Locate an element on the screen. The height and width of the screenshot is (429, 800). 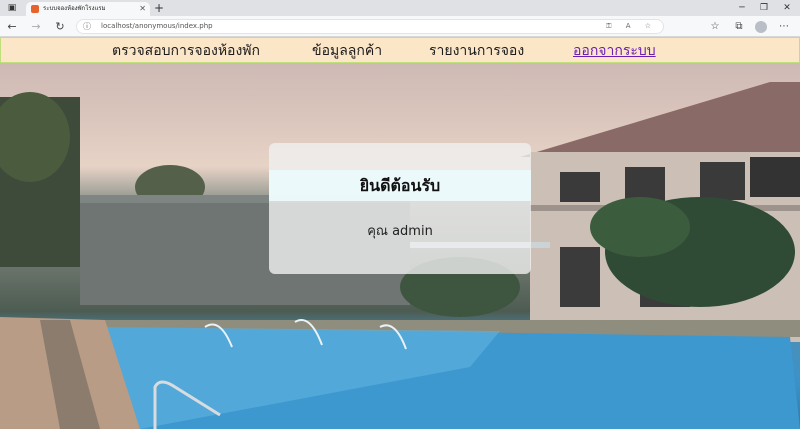
profile-avatar is located at coordinates (761, 27).